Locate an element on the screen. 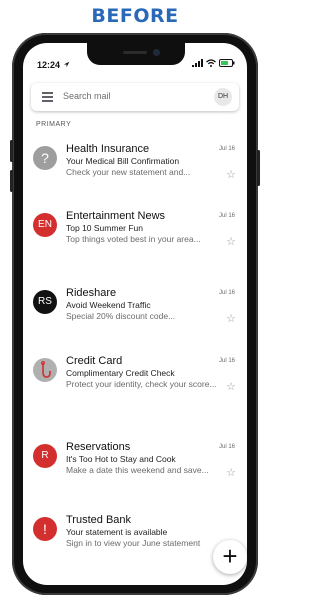  sender-avatar: R is located at coordinates (45, 456).